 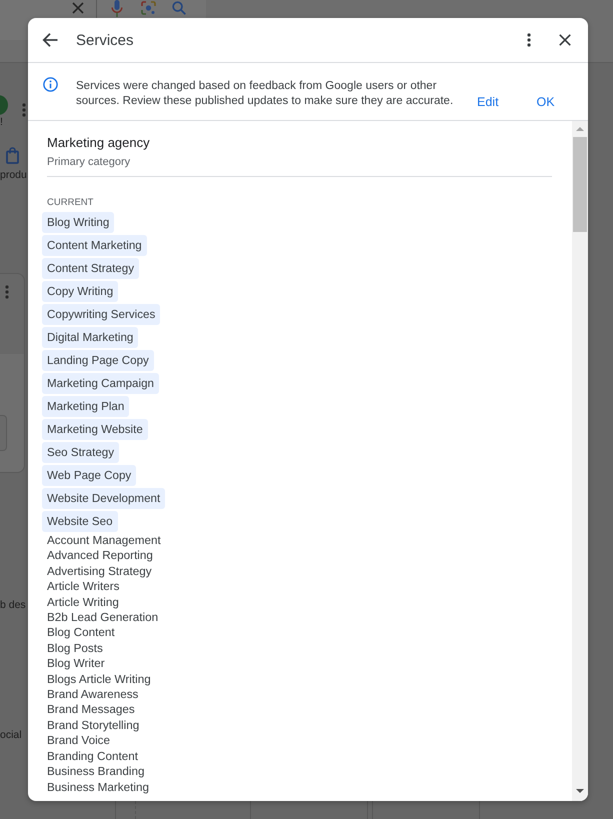 I want to click on service-item: Article Writing, so click(x=83, y=602).